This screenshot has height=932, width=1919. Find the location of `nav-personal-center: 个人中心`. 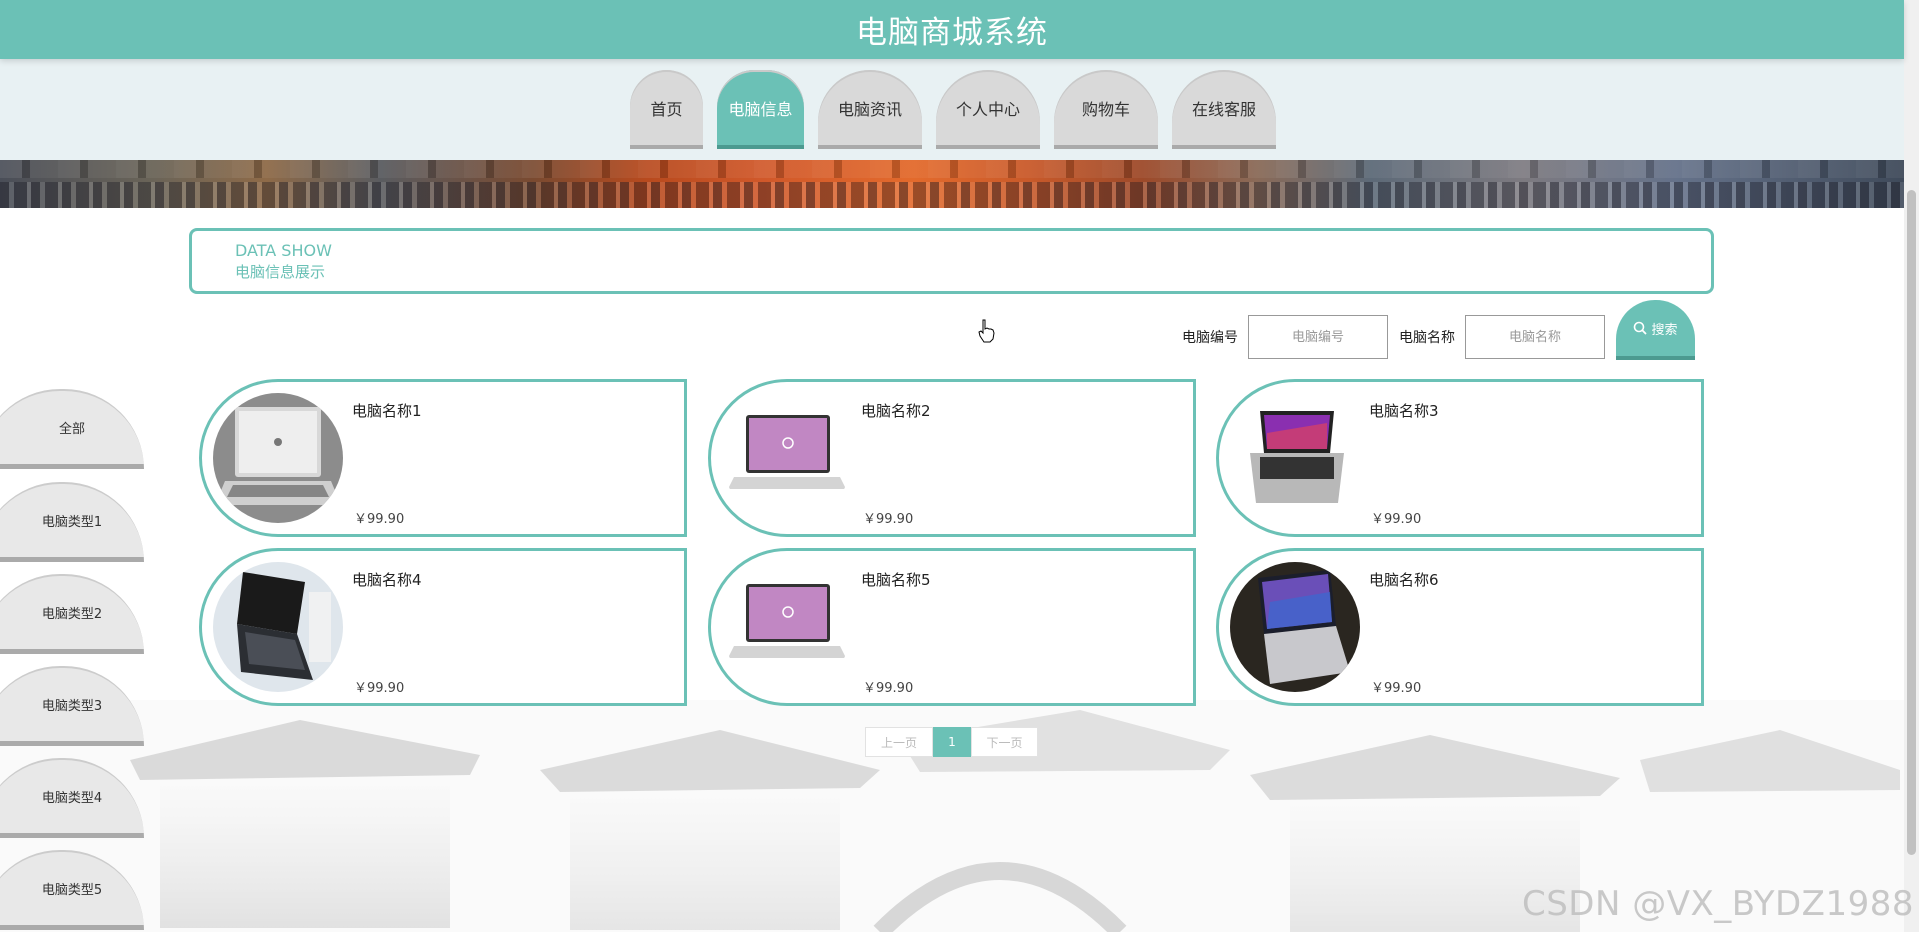

nav-personal-center: 个人中心 is located at coordinates (988, 109).